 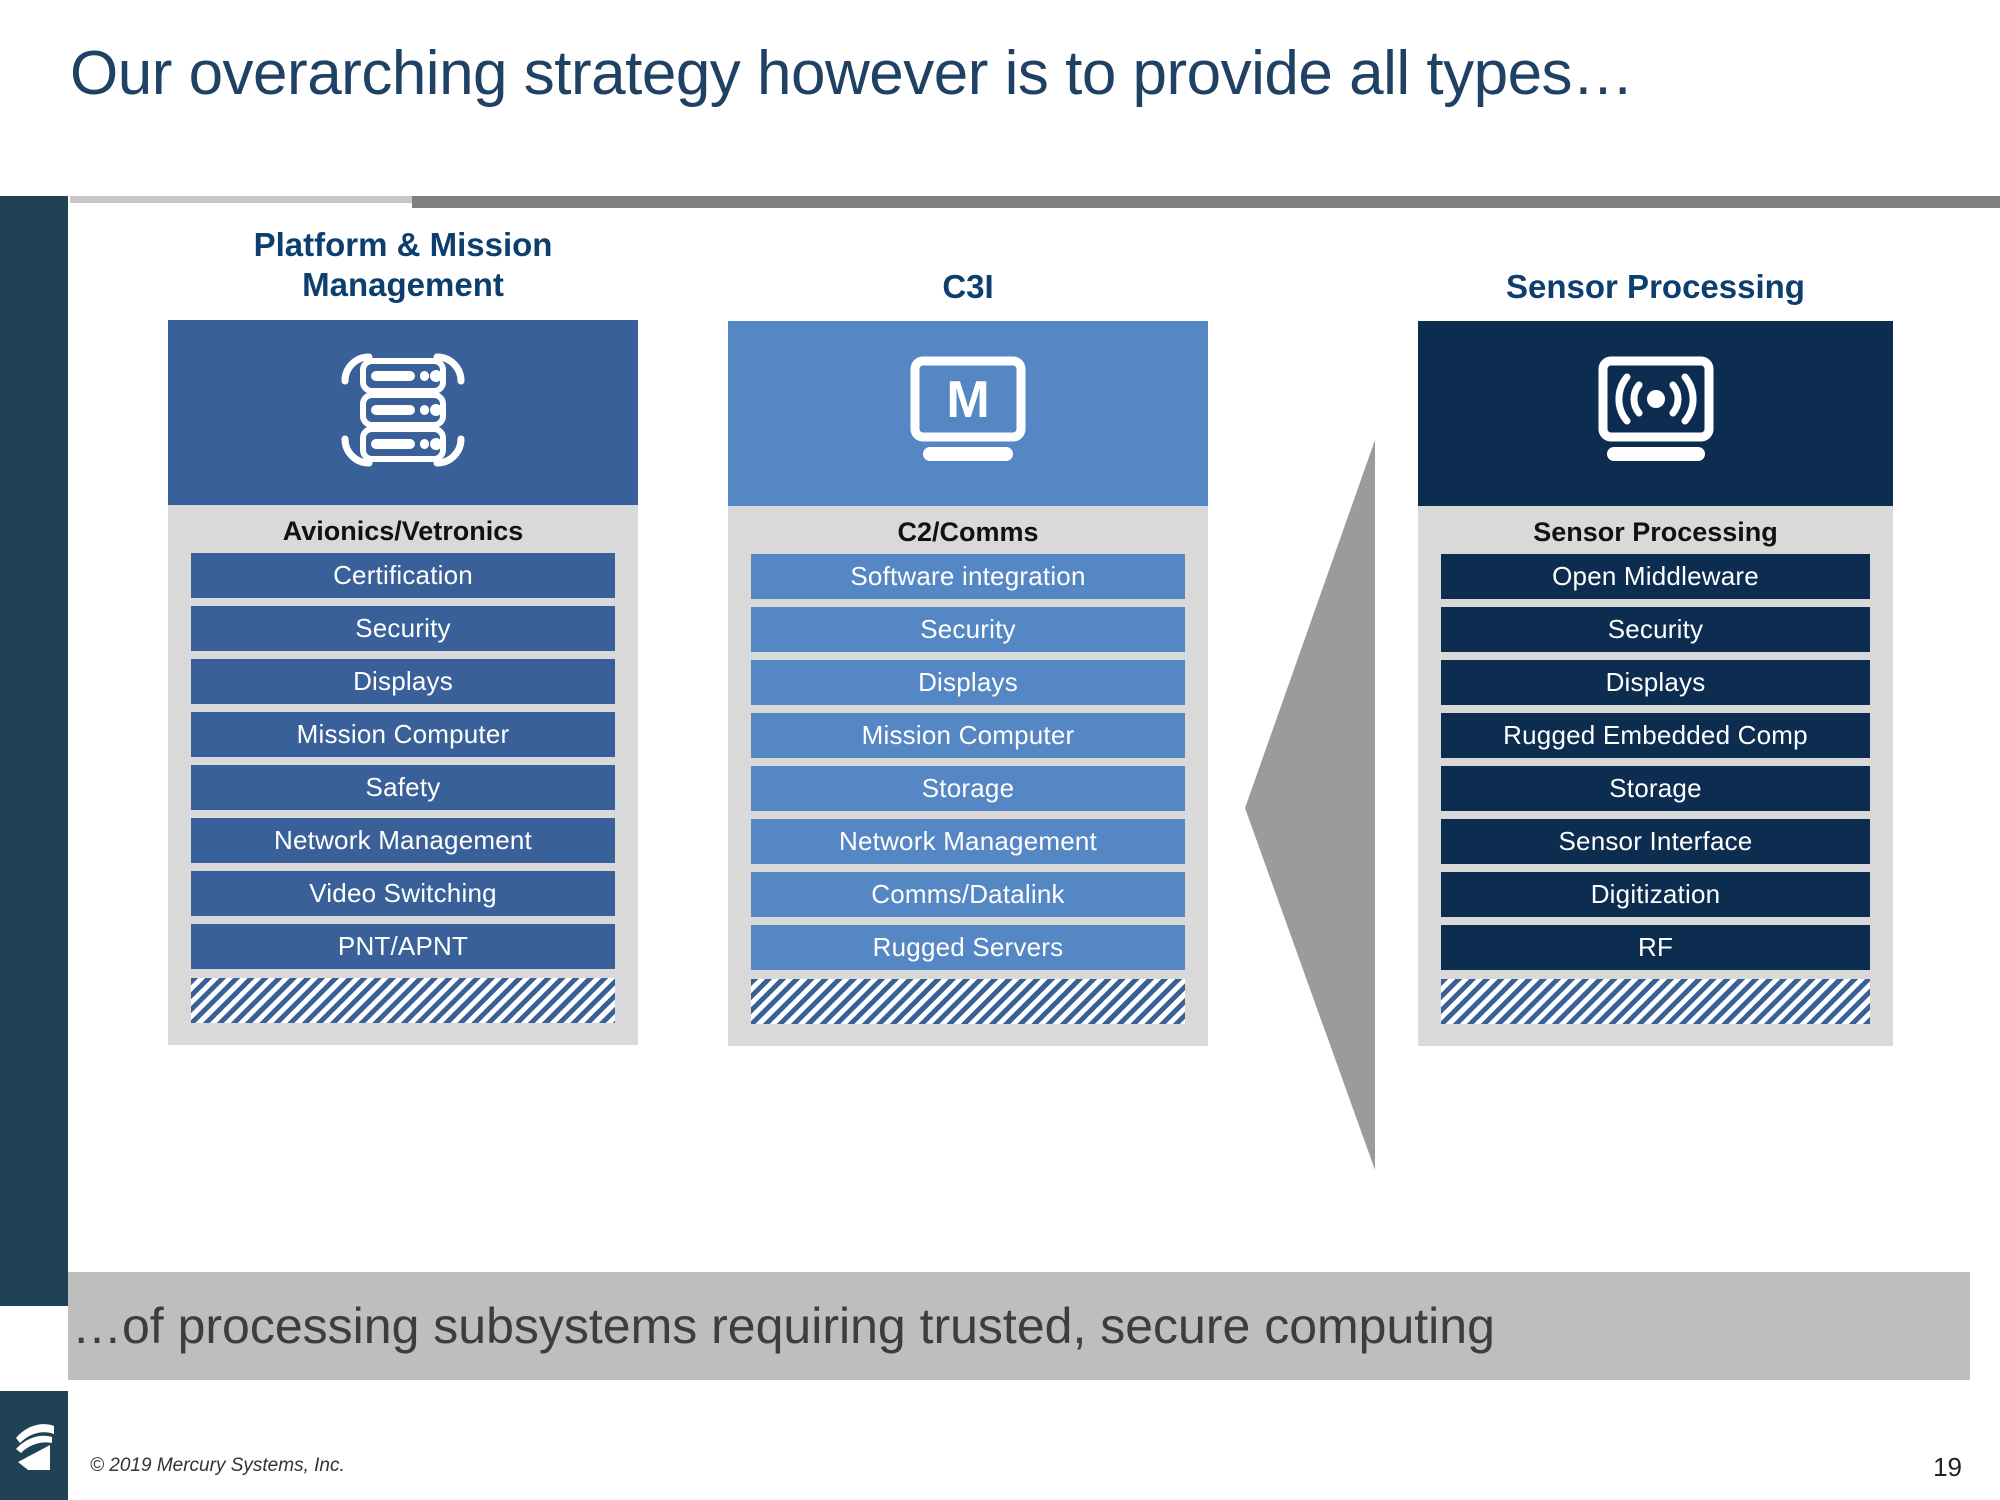 I want to click on list-item: RF, so click(x=1655, y=948).